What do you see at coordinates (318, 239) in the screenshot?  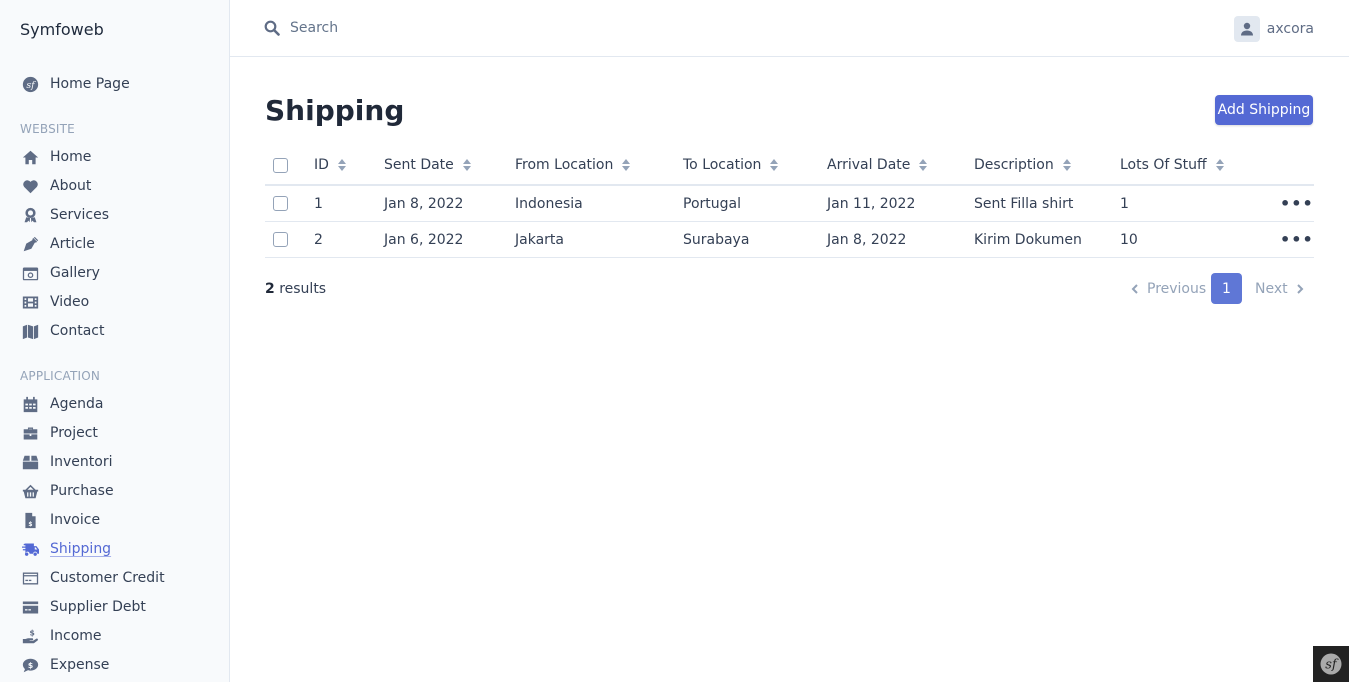 I see `cell-id: 2` at bounding box center [318, 239].